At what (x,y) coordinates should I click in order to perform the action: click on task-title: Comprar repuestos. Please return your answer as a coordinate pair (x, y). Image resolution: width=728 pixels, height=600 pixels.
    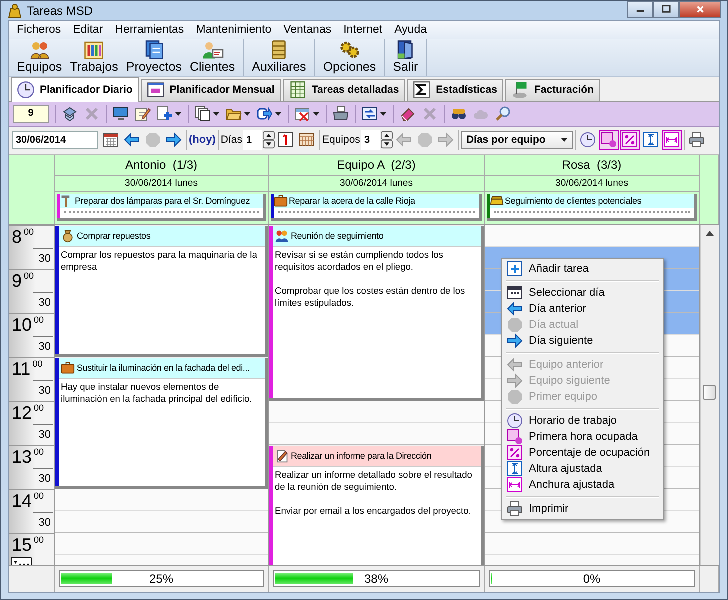
    Looking at the image, I should click on (114, 236).